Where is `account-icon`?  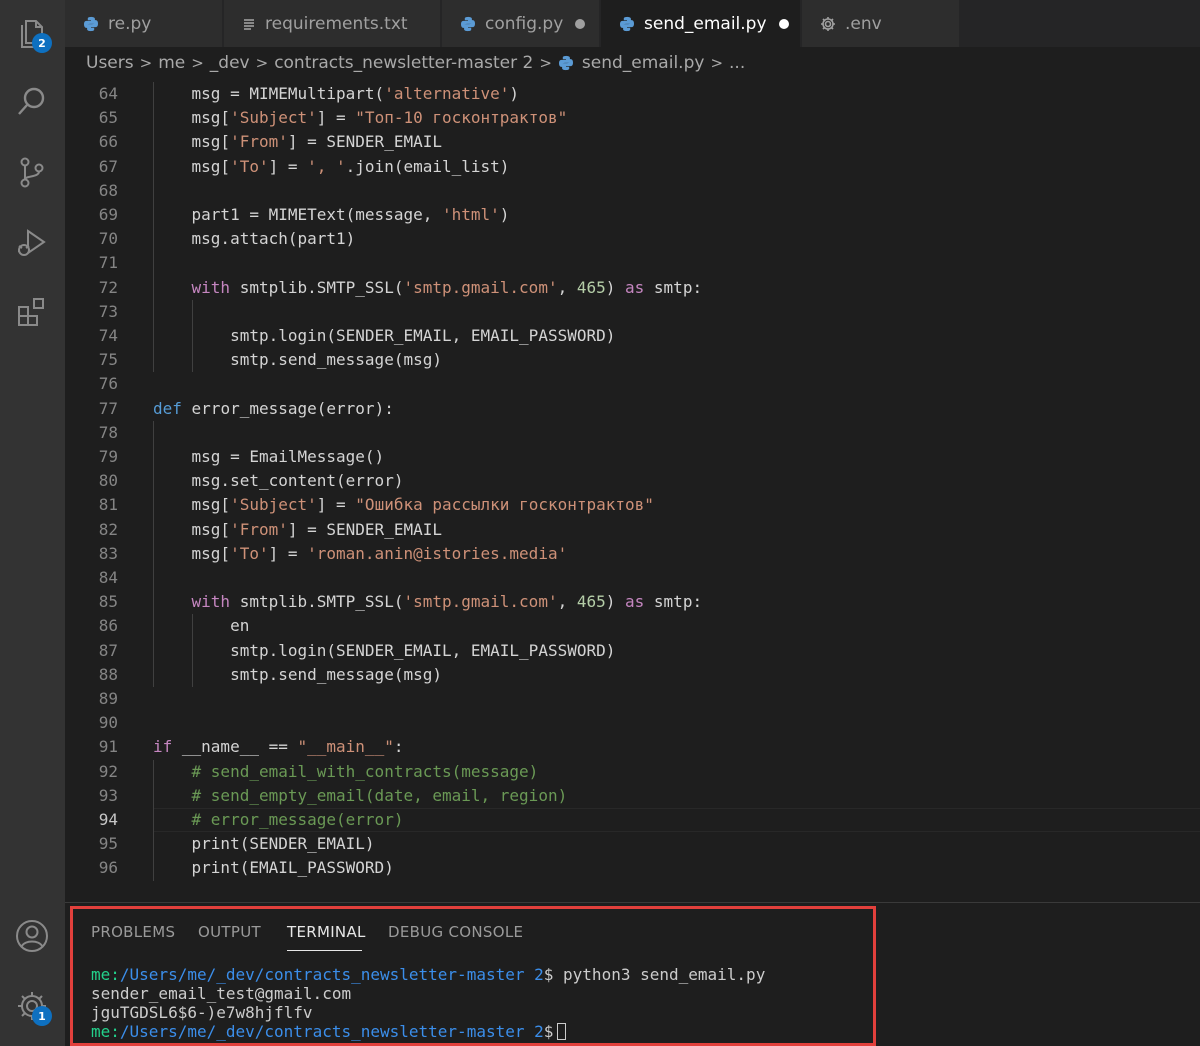 account-icon is located at coordinates (32, 936).